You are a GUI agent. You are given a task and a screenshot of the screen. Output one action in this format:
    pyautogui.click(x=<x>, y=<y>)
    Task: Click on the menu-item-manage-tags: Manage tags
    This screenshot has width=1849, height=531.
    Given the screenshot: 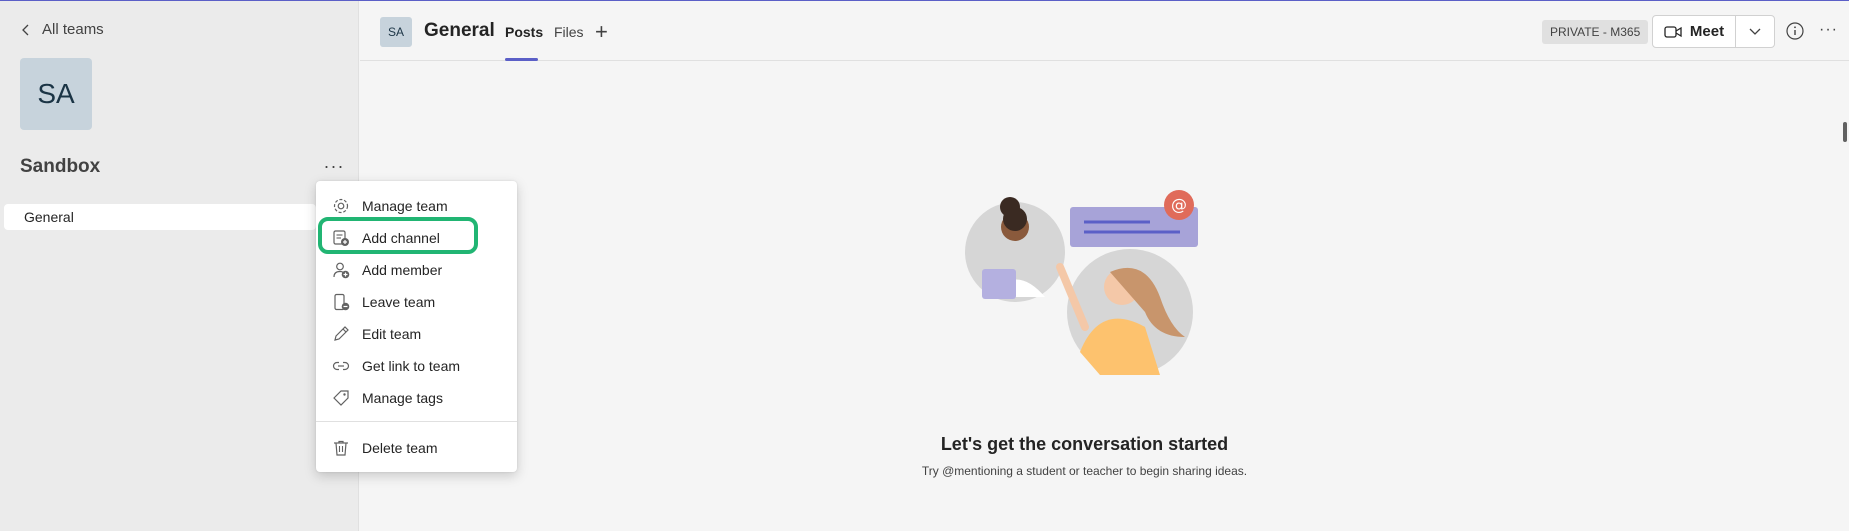 What is the action you would take?
    pyautogui.click(x=416, y=398)
    